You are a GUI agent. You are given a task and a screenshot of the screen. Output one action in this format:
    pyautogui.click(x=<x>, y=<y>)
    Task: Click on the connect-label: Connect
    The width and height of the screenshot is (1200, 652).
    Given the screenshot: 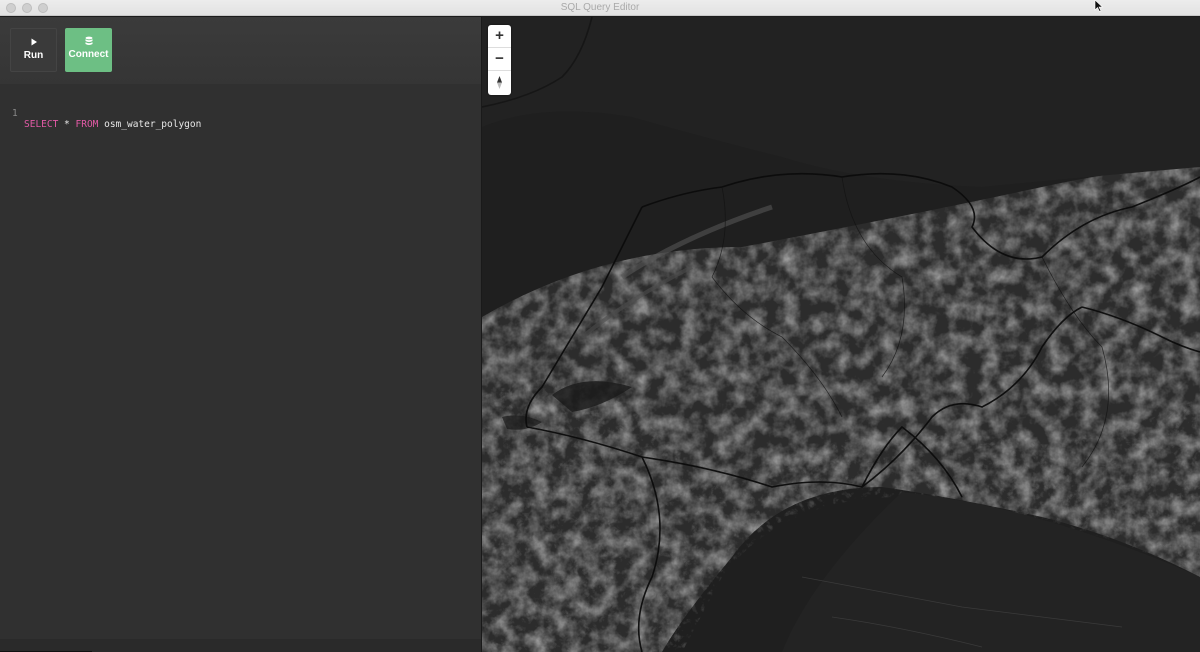 What is the action you would take?
    pyautogui.click(x=88, y=54)
    